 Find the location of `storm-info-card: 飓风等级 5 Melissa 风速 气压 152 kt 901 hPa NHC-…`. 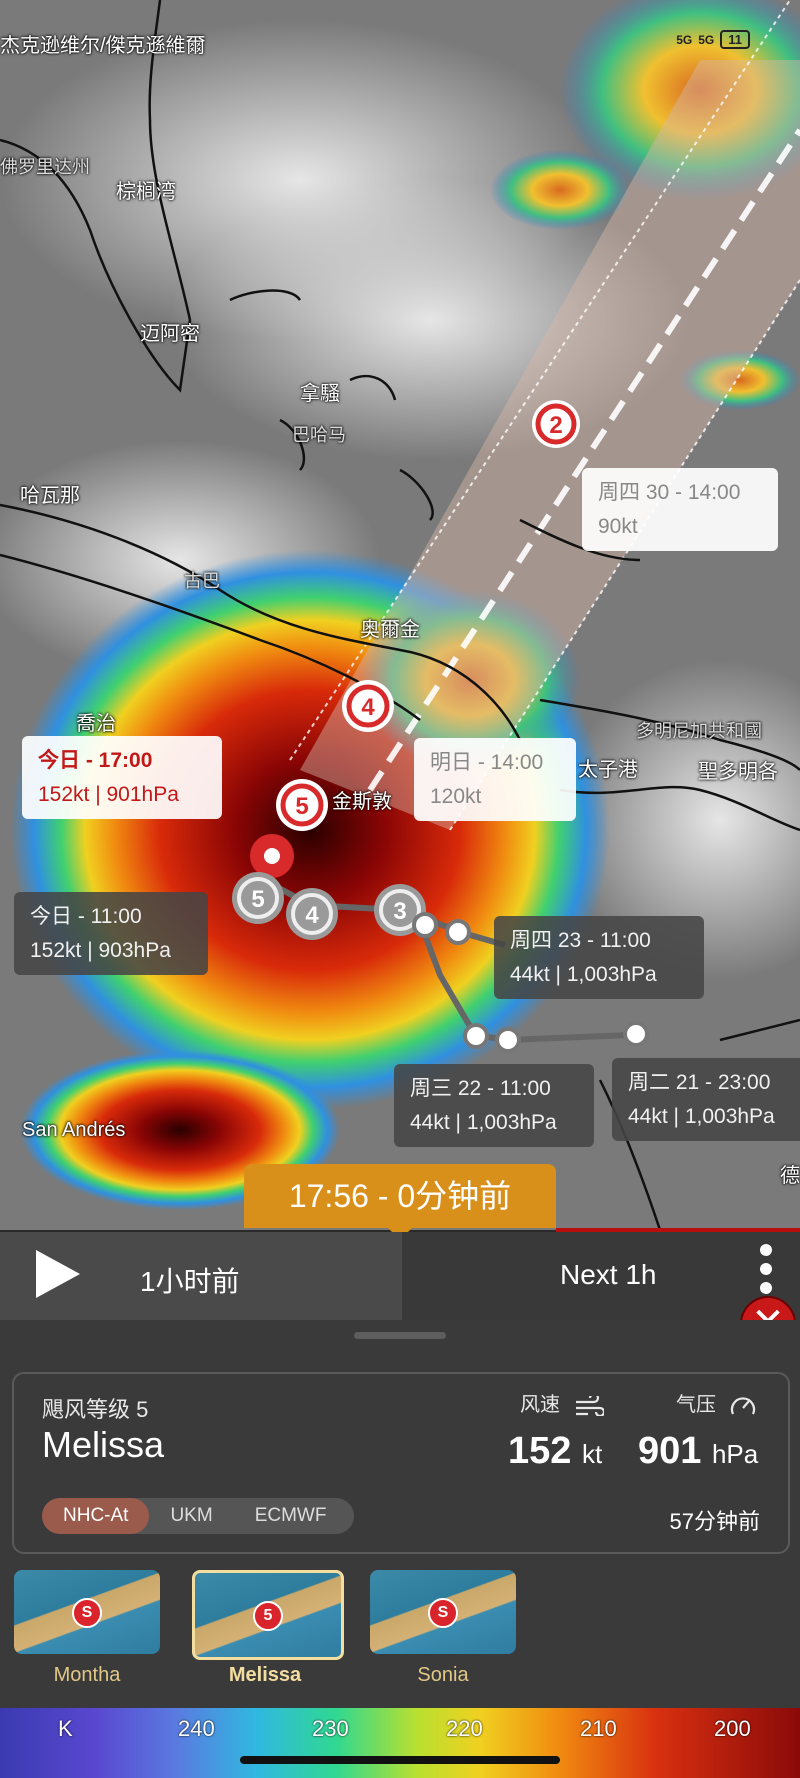

storm-info-card: 飓风等级 5 Melissa 风速 气压 152 kt 901 hPa NHC-… is located at coordinates (401, 1463).